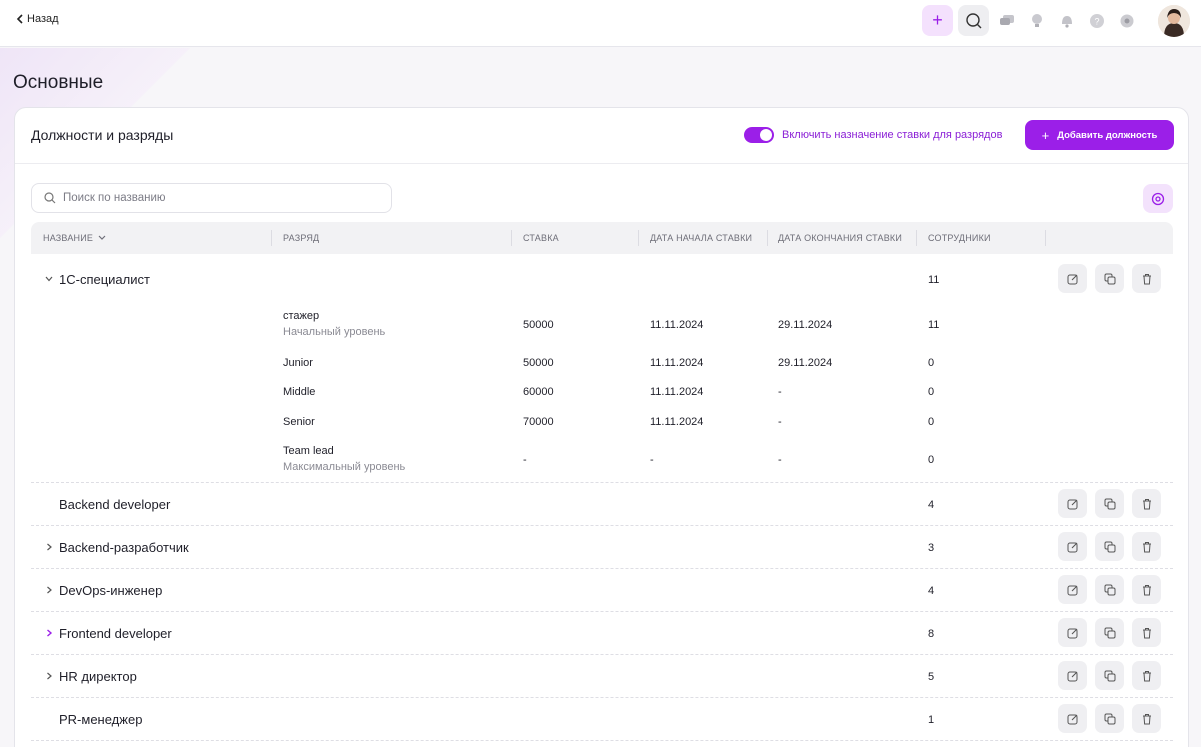 The width and height of the screenshot is (1201, 747). Describe the element at coordinates (602, 504) in the screenshot. I see `table-row: Backend developer 4` at that location.